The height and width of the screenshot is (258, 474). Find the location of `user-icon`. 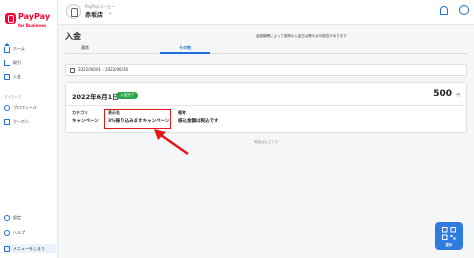

user-icon is located at coordinates (464, 10).